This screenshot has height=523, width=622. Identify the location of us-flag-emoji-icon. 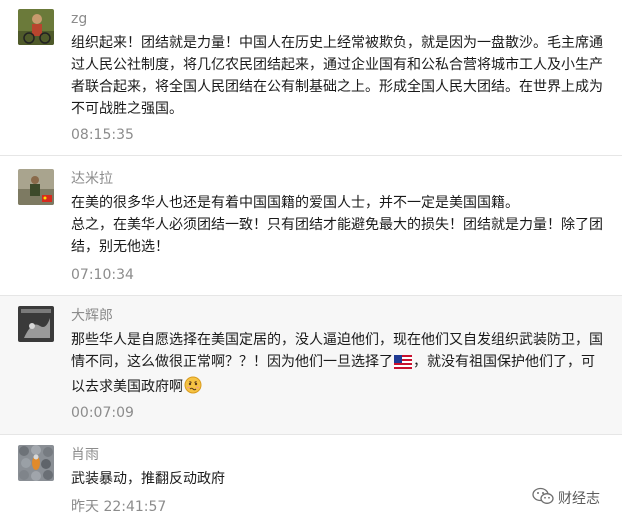
(403, 365).